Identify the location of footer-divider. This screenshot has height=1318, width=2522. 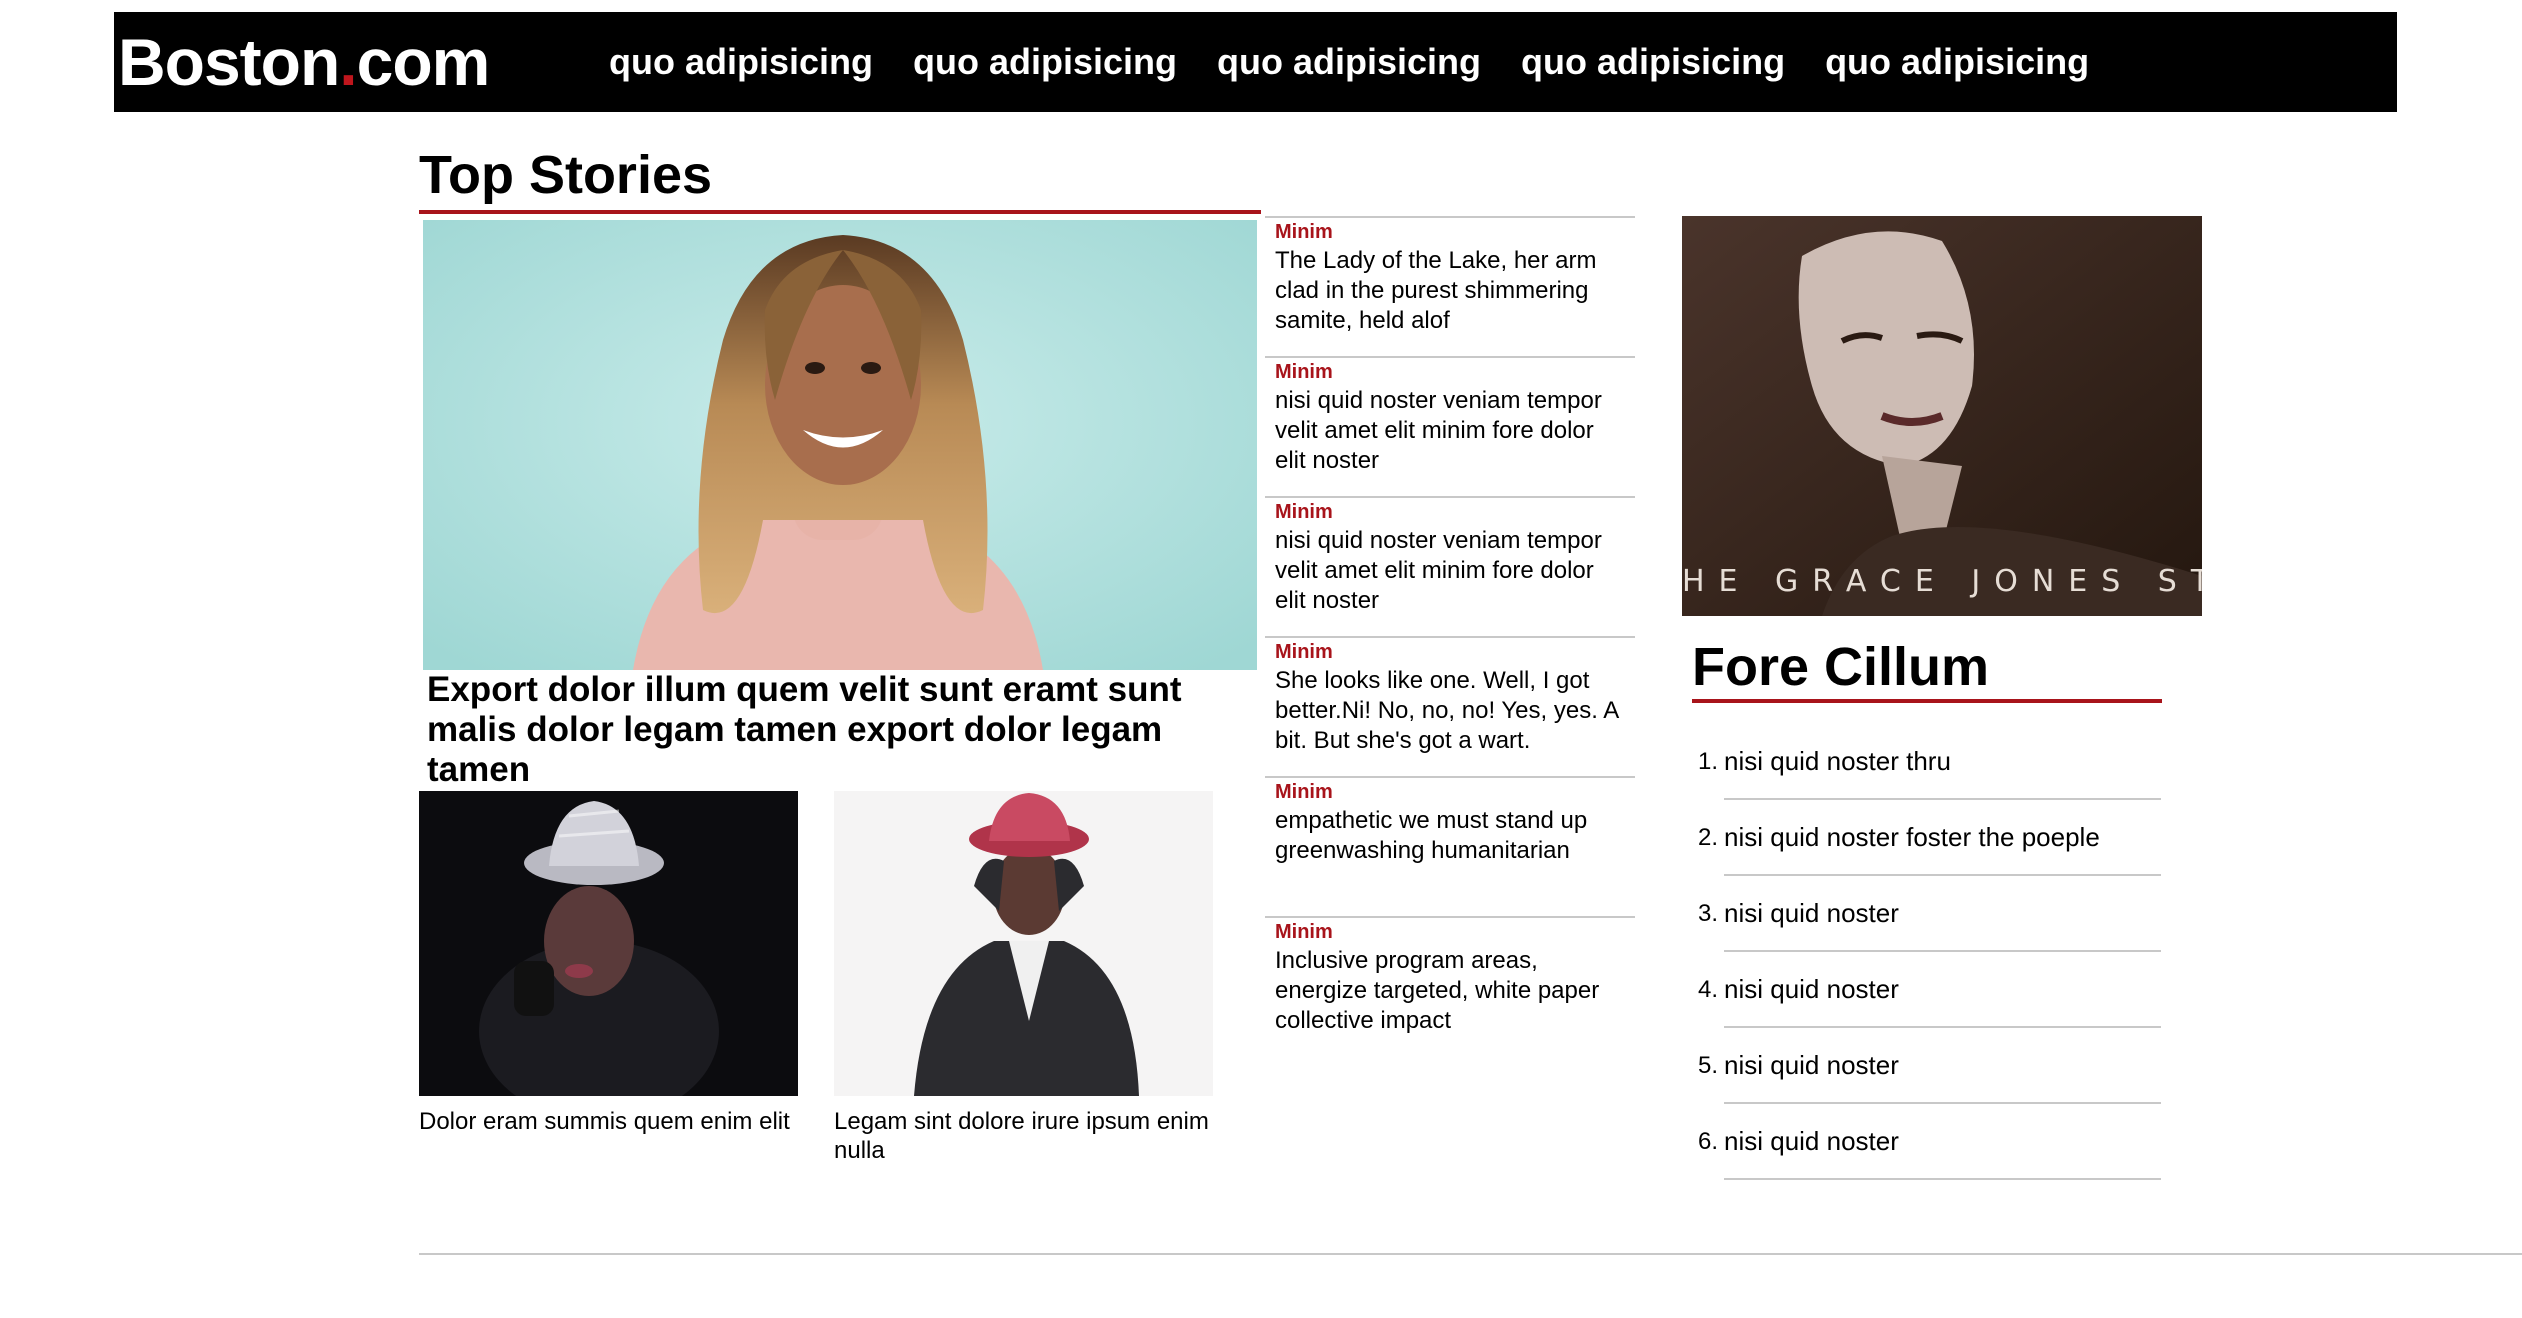
(1470, 1254).